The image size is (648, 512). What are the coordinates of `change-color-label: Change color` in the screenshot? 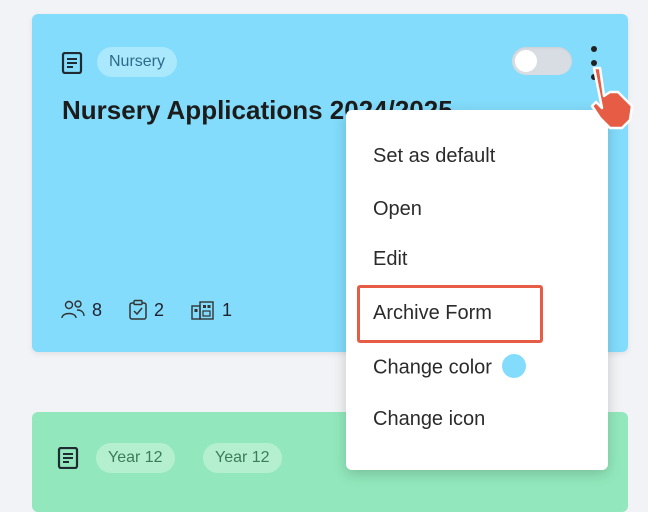 It's located at (432, 367).